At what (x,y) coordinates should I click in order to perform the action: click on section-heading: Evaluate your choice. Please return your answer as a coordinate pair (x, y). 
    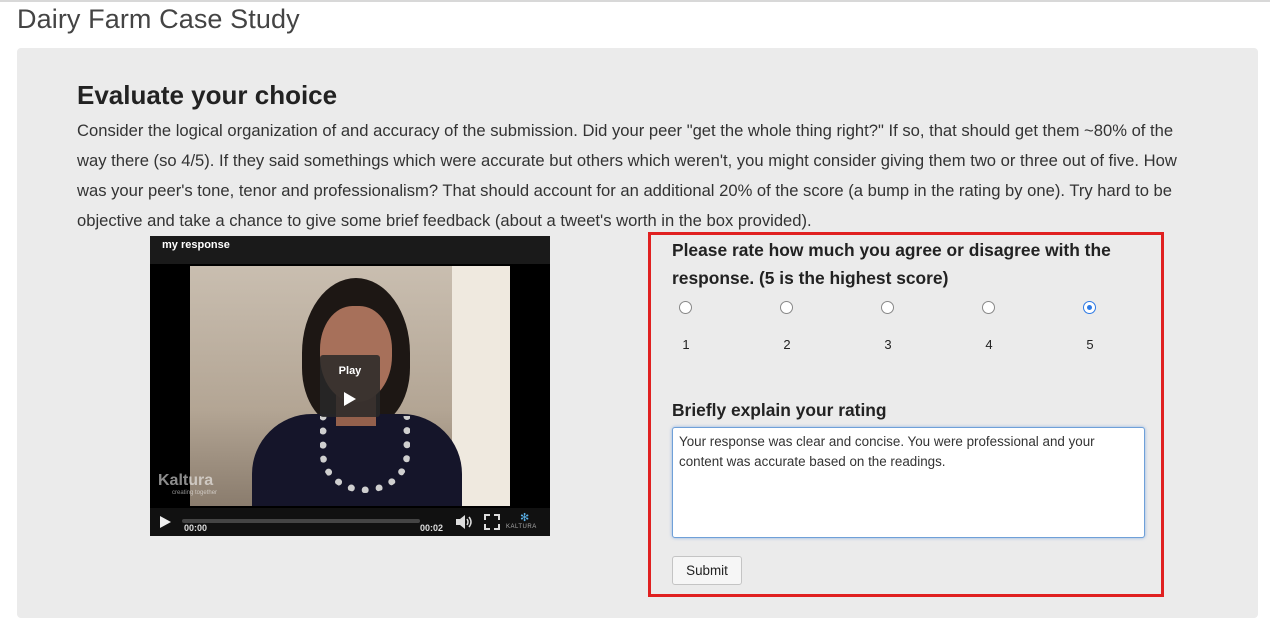
    Looking at the image, I should click on (207, 95).